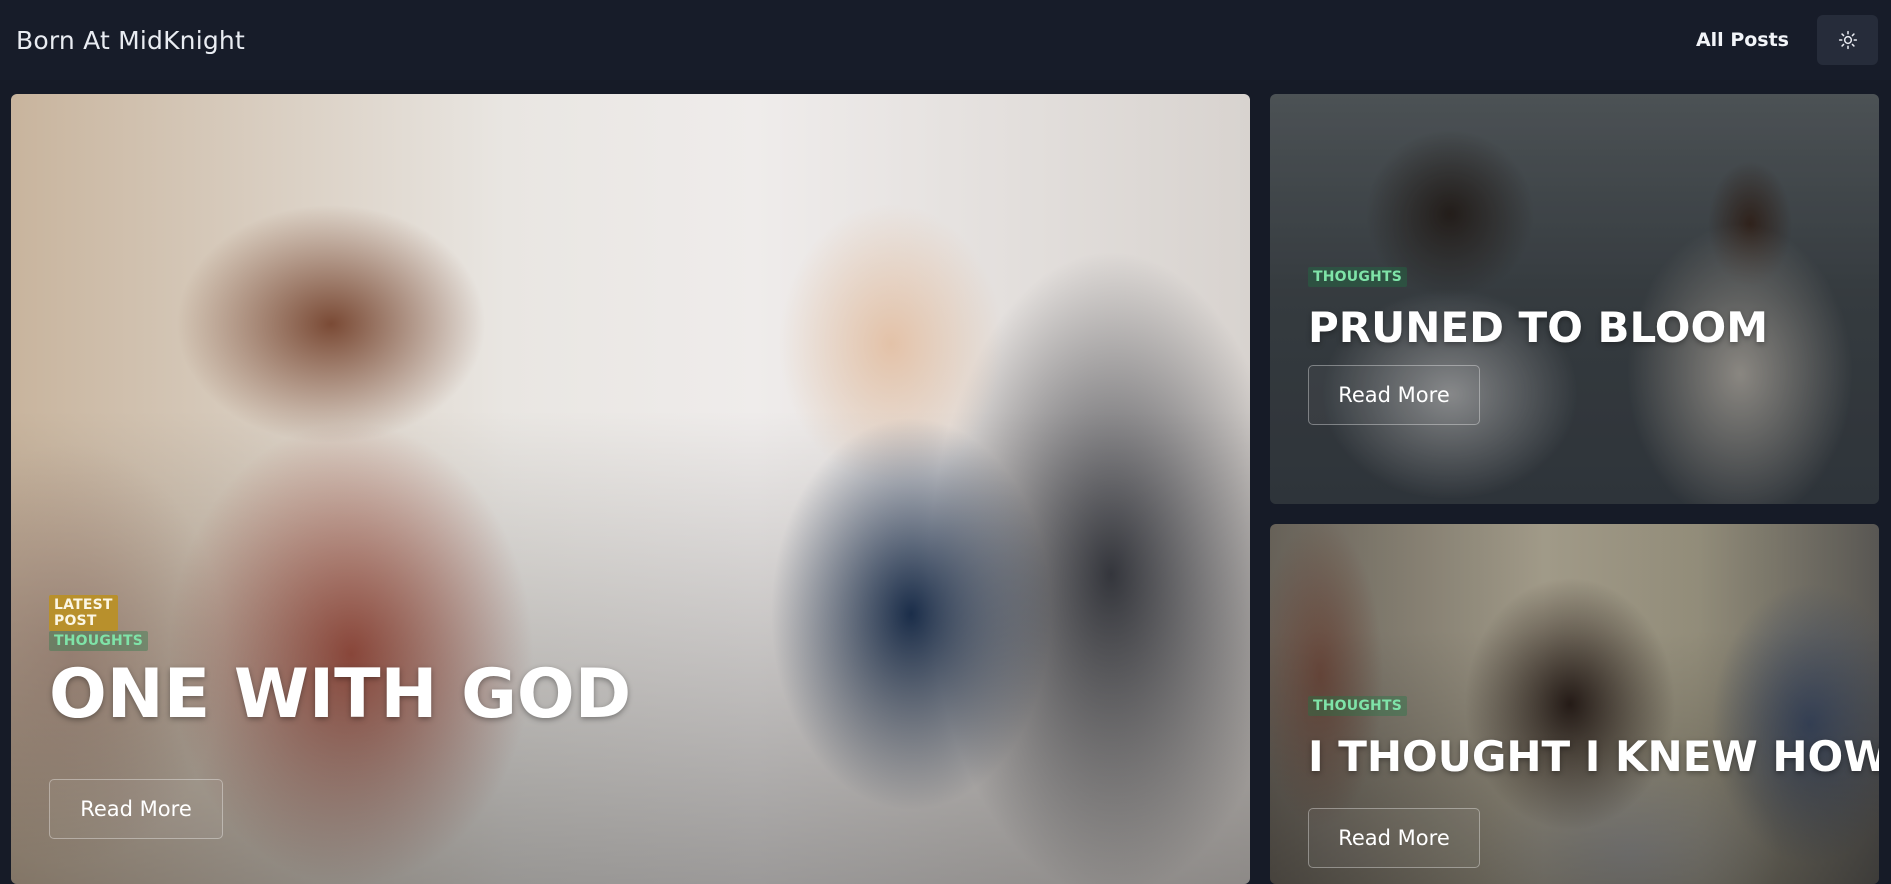  What do you see at coordinates (1593, 756) in the screenshot?
I see `side-post-title: I THOUGHT I KNEW HOW` at bounding box center [1593, 756].